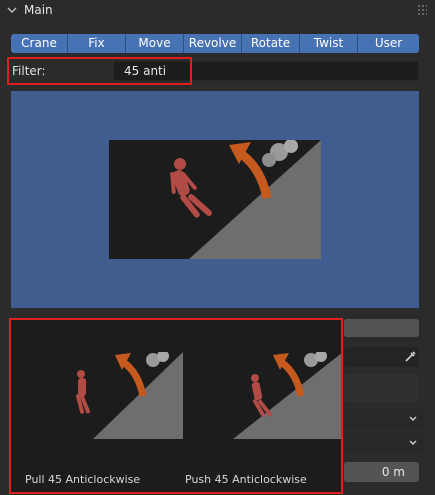 This screenshot has height=495, width=435. I want to click on preview-resize-bar, so click(381, 328).